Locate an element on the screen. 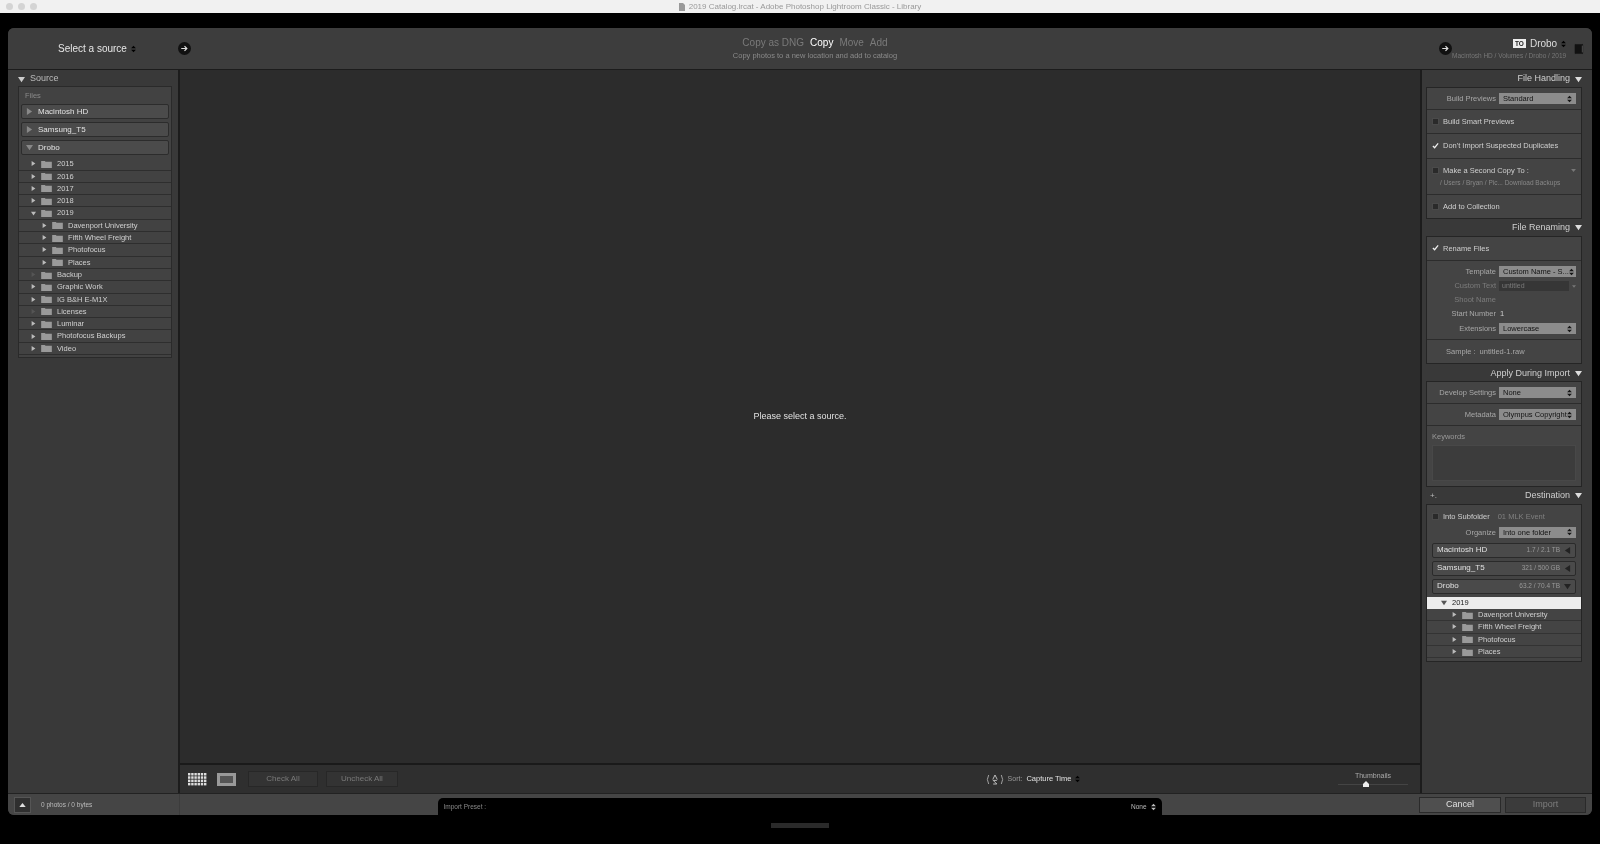  device-bar: Drobo is located at coordinates (95, 148).